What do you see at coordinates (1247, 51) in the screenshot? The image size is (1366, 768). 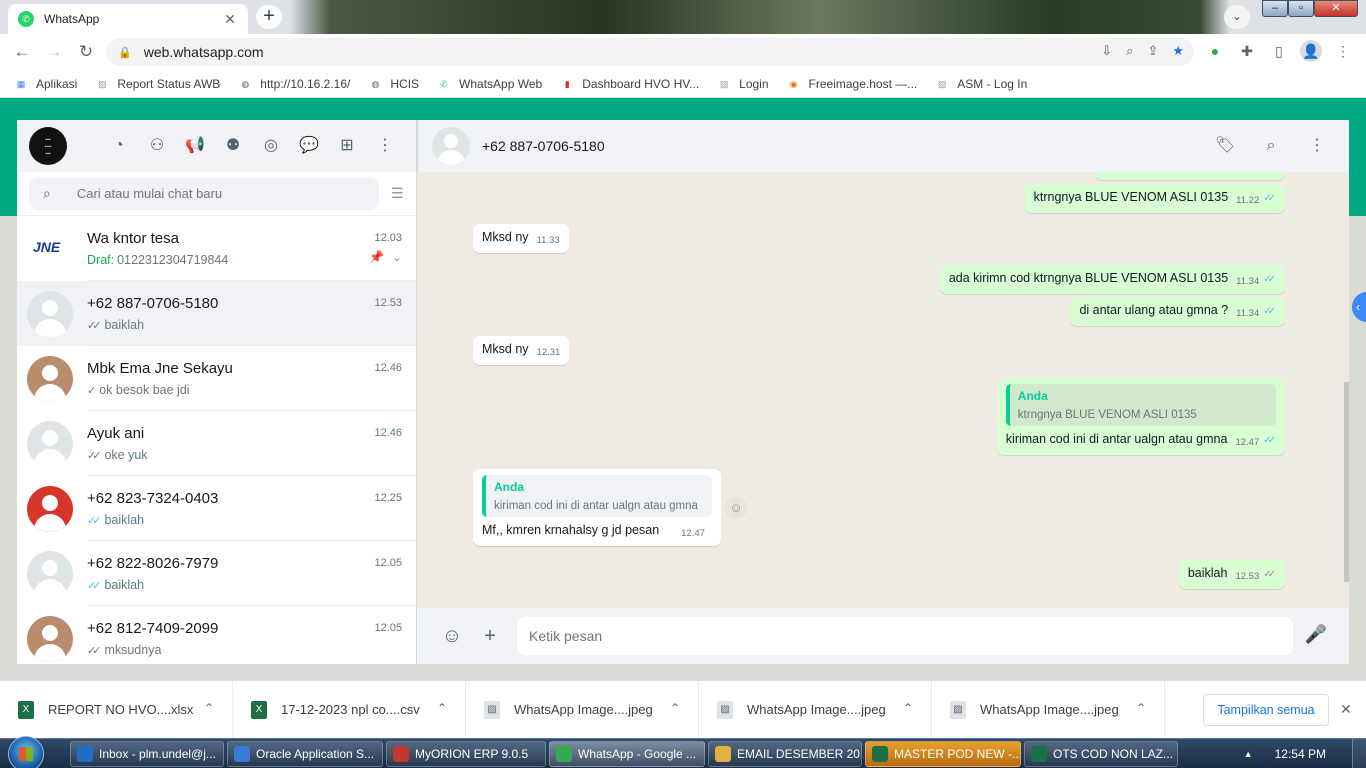 I see `extensions-puzzle-icon: ✚` at bounding box center [1247, 51].